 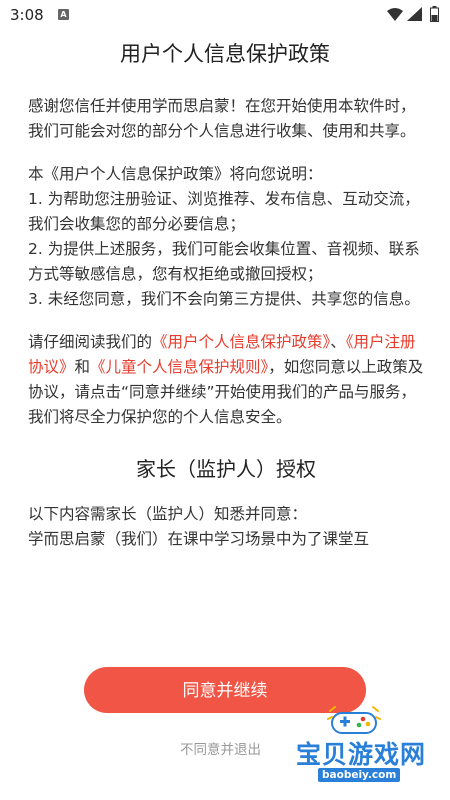 I want to click on privacy-policy-link: 《用户个人信息保护政策》, so click(x=241, y=342).